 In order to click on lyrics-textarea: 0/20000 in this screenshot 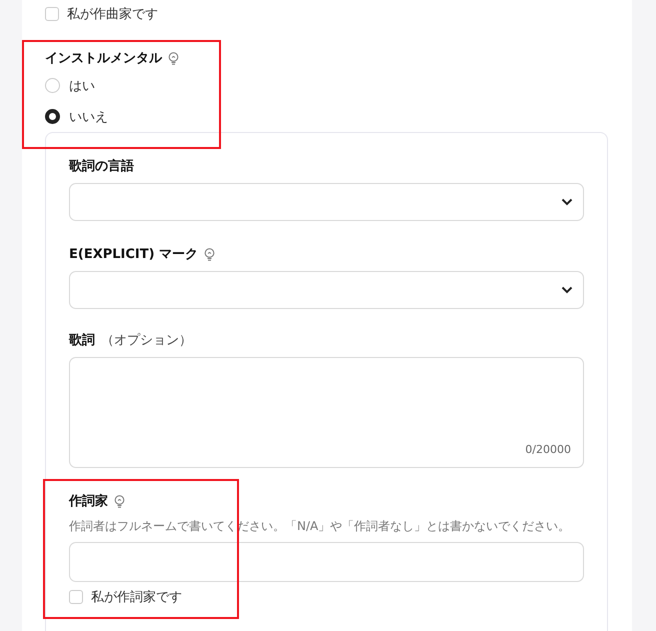, I will do `click(326, 412)`.